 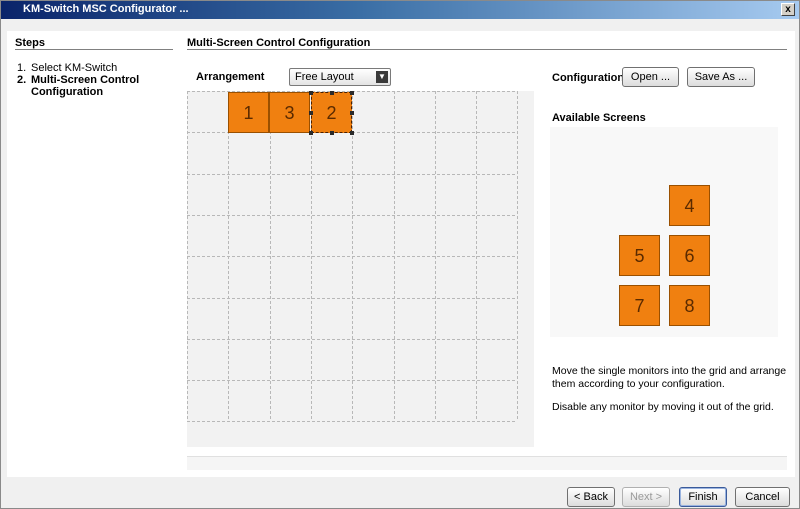 I want to click on grid-screen-1: 1, so click(x=248, y=112).